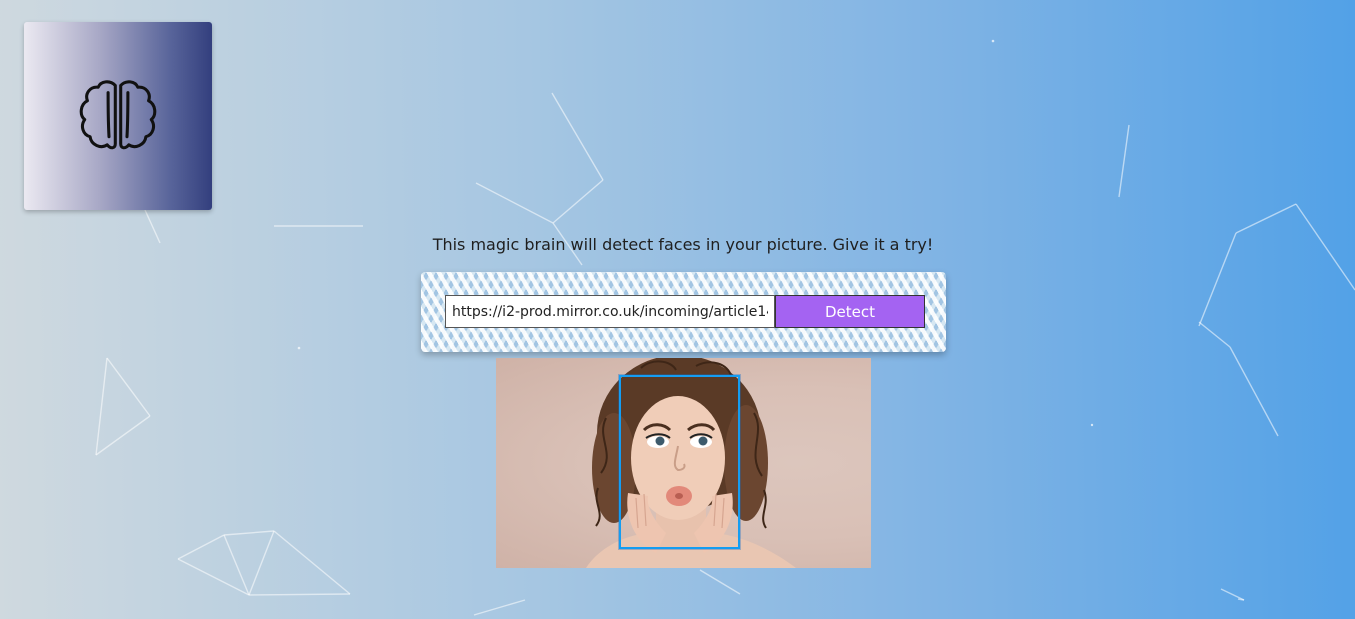  I want to click on face-bounding-box, so click(679, 462).